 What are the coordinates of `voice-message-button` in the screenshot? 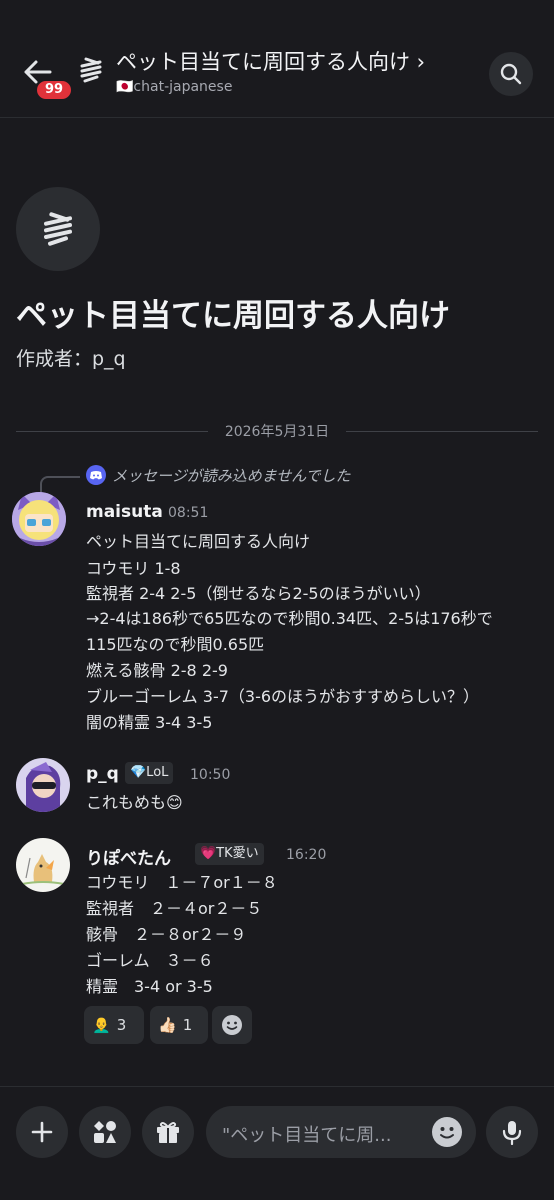 It's located at (512, 1132).